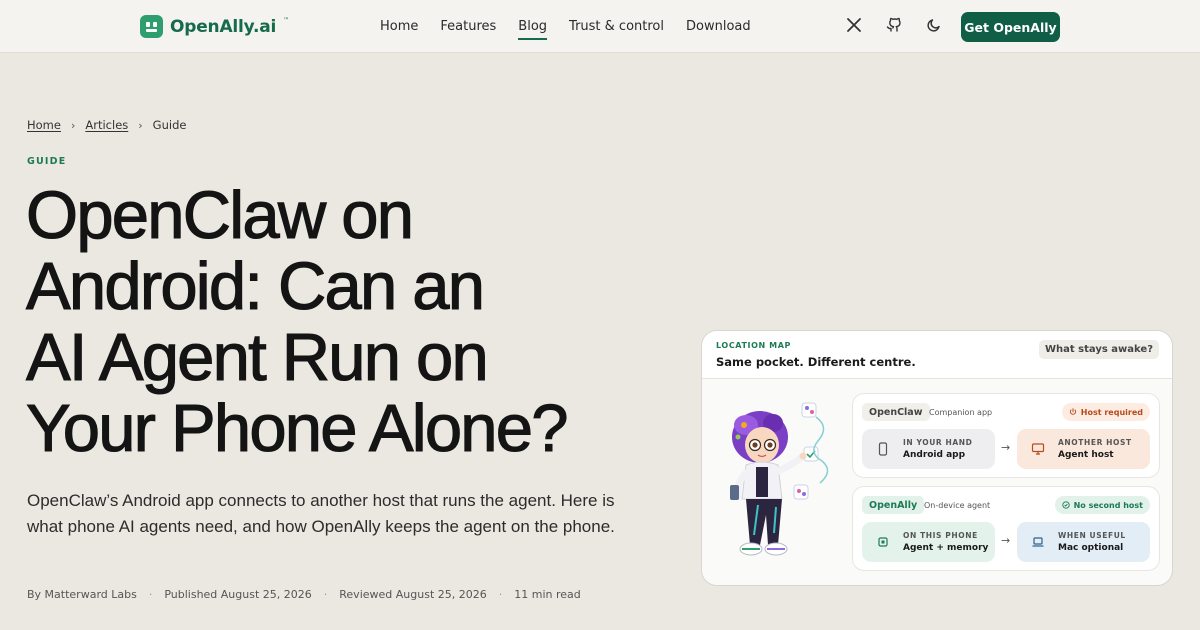 The image size is (1200, 630). What do you see at coordinates (47, 161) in the screenshot?
I see `article-kicker: GUIDE` at bounding box center [47, 161].